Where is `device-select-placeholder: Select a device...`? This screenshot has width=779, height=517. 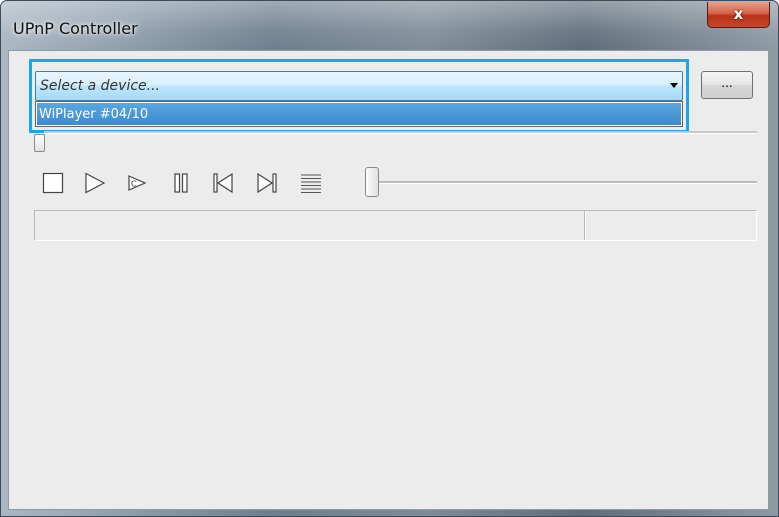
device-select-placeholder: Select a device... is located at coordinates (100, 86).